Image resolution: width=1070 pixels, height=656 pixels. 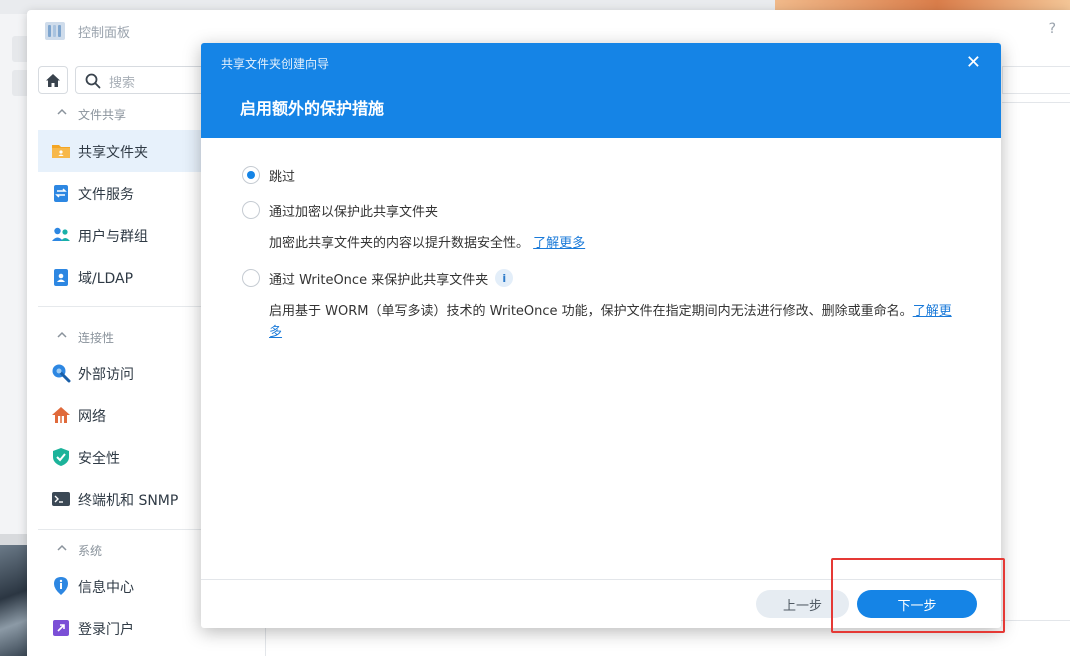 I want to click on wizard-window-title: 共享文件夹创建向导, so click(x=275, y=64).